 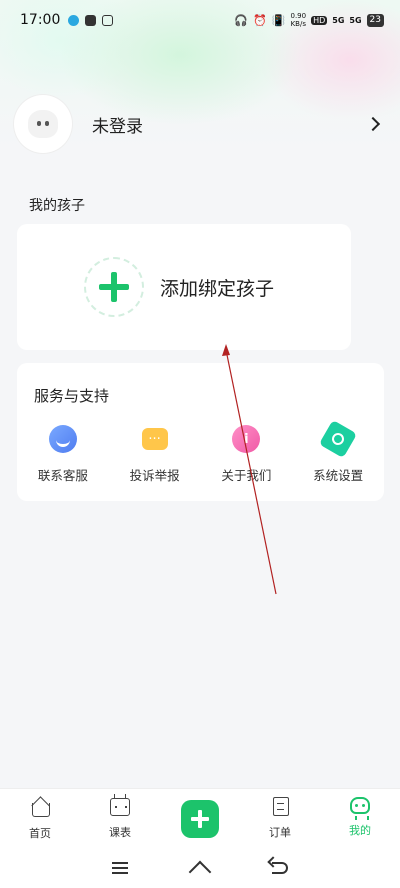 I want to click on mail-icon, so click(x=91, y=20).